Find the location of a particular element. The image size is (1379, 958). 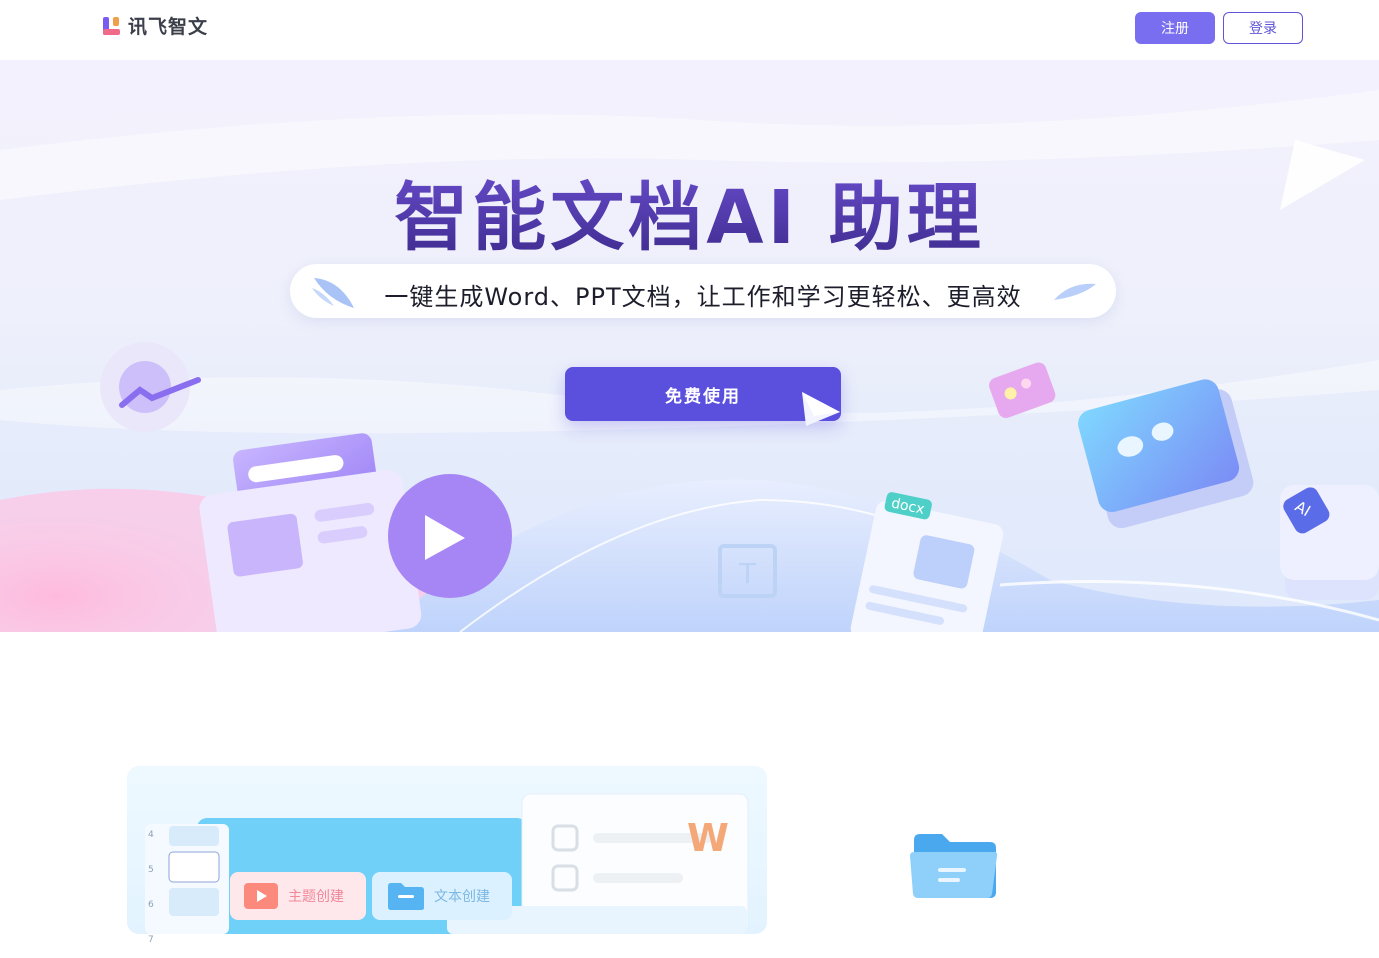

svg-text: T is located at coordinates (747, 573).